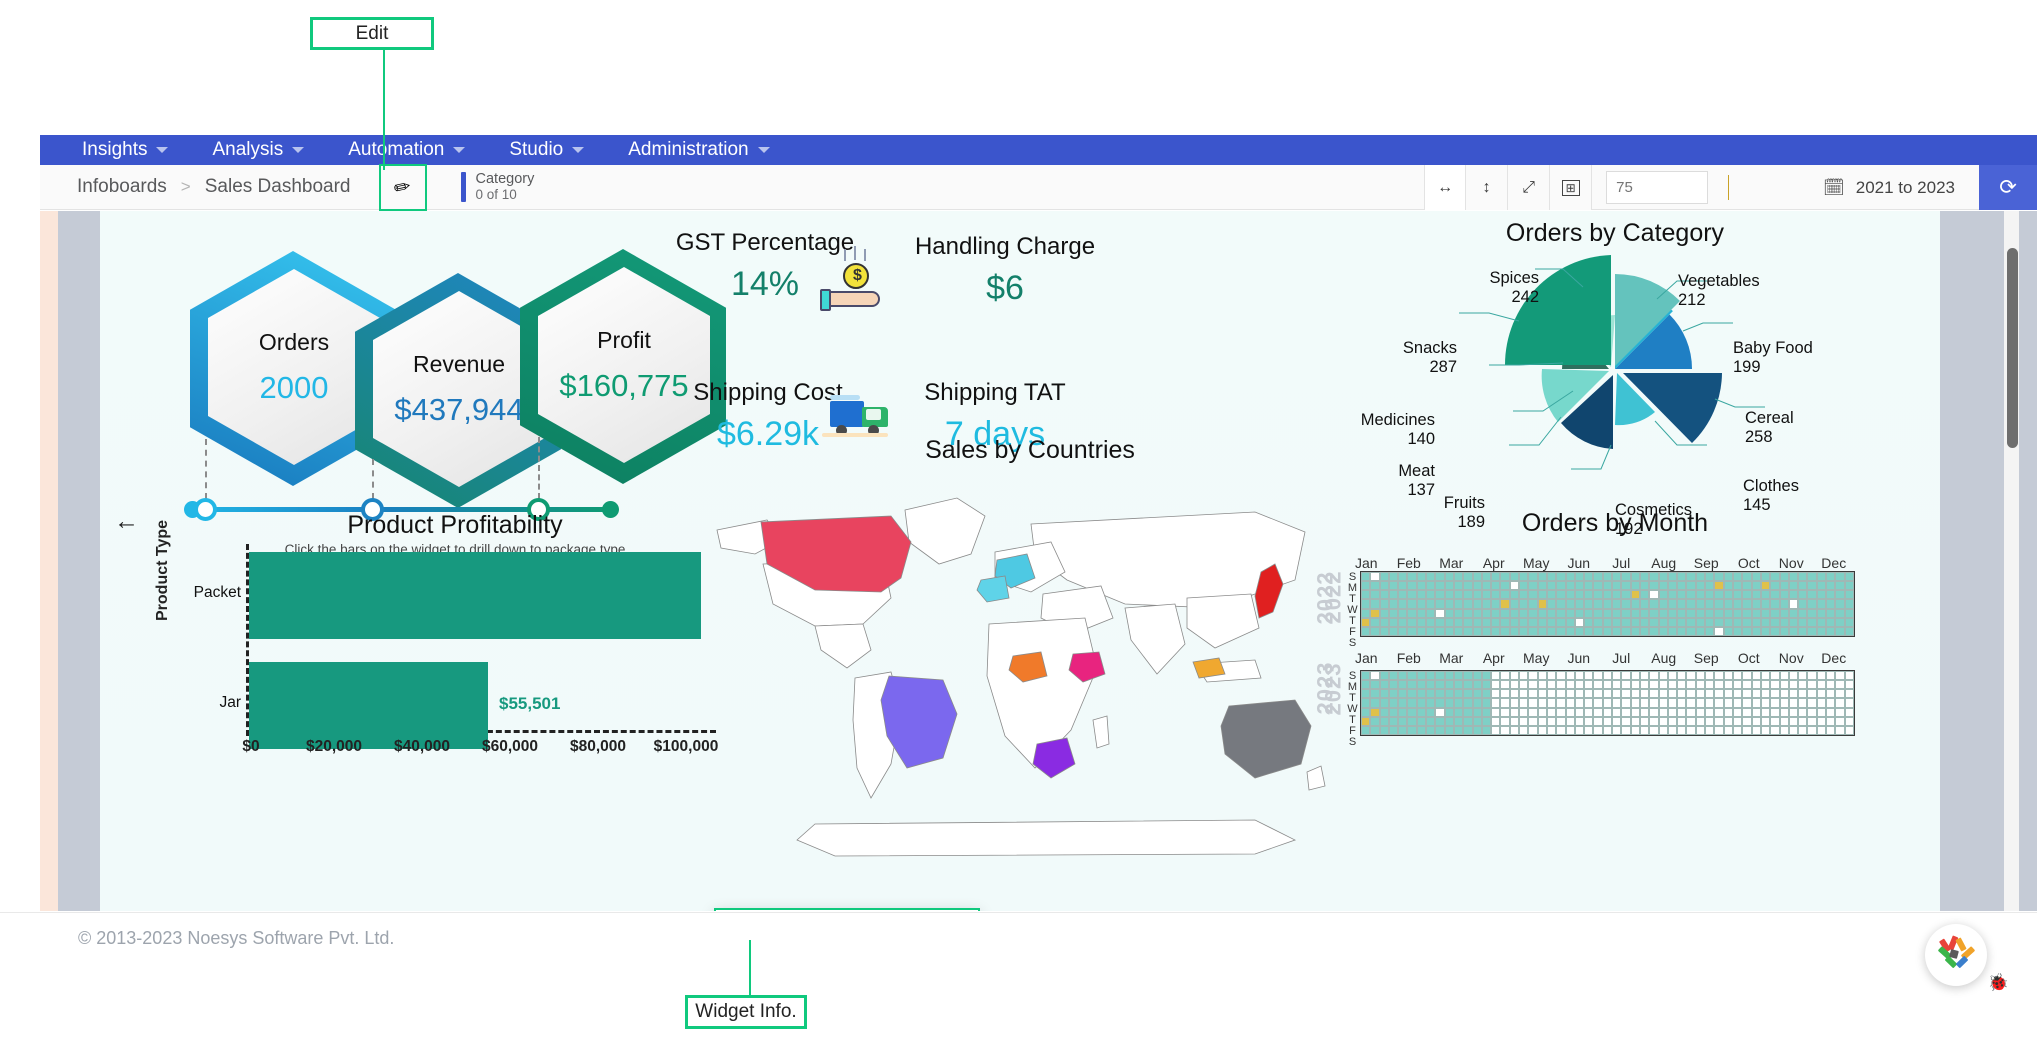  What do you see at coordinates (2008, 187) in the screenshot?
I see `refresh-button: ⟳` at bounding box center [2008, 187].